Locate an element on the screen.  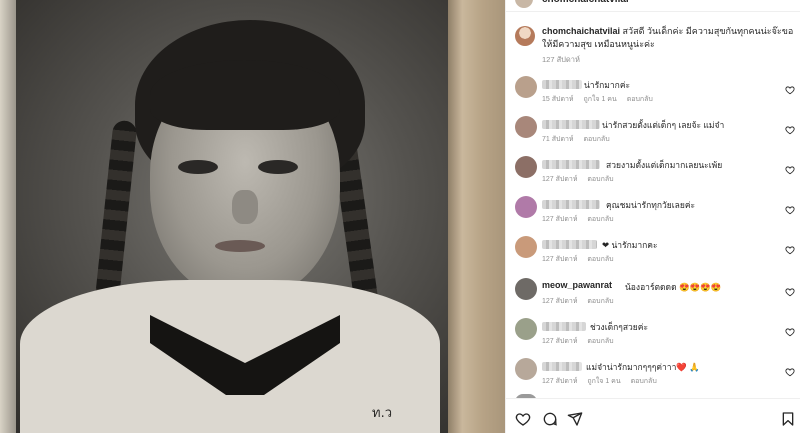
comment-text: น้องอาร์ตดดด 😍😍😍😍 is located at coordinates (673, 287).